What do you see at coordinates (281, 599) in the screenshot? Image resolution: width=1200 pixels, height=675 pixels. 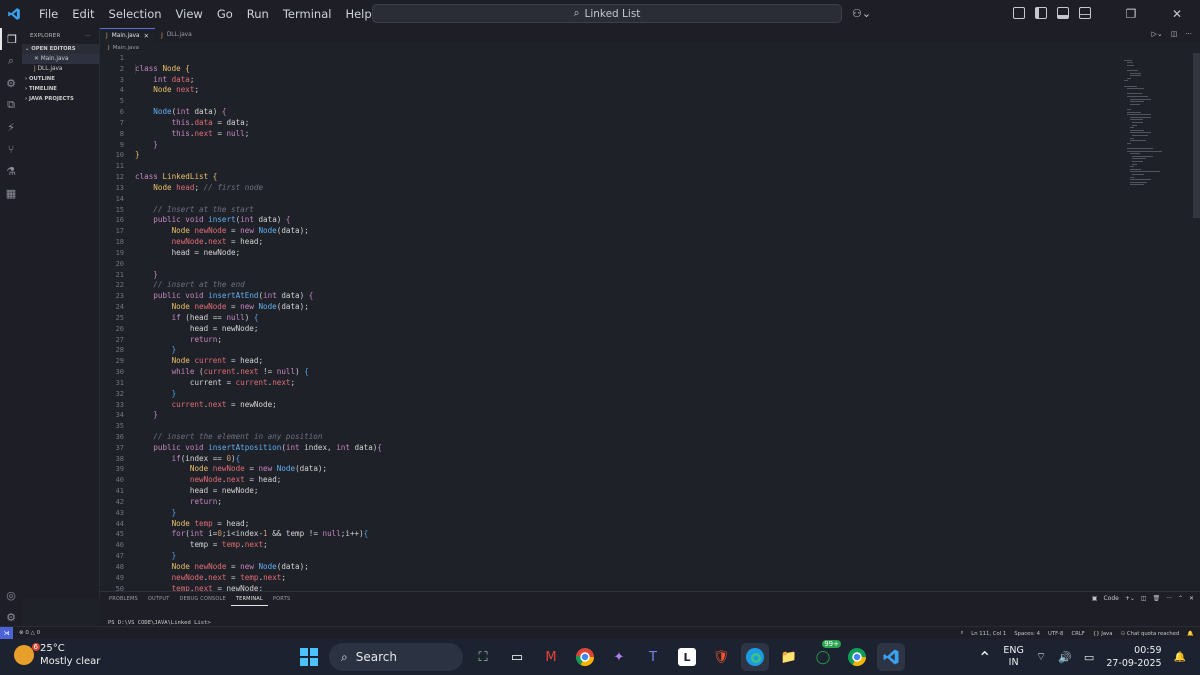 I see `panel-tab-ports: PORTS` at bounding box center [281, 599].